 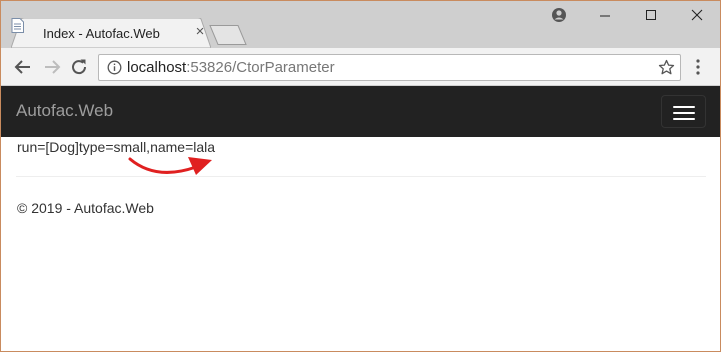 I want to click on page-icon, so click(x=17, y=25).